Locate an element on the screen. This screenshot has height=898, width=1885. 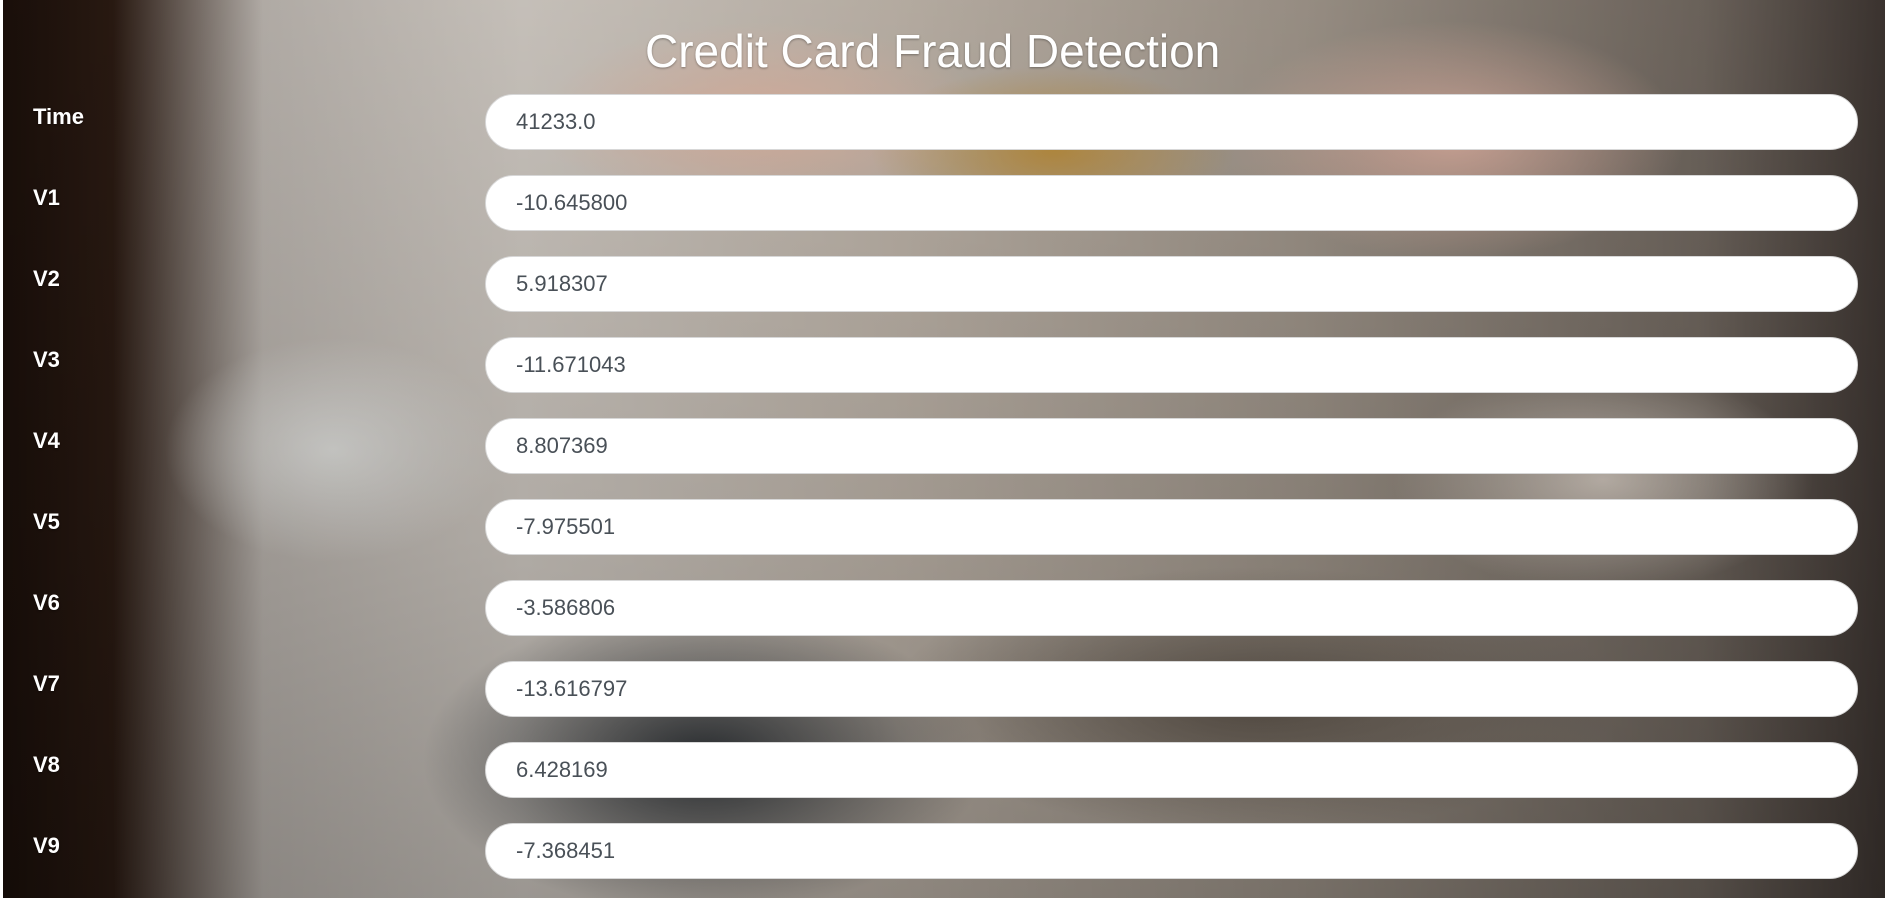
v6-label: V6 is located at coordinates (46, 602).